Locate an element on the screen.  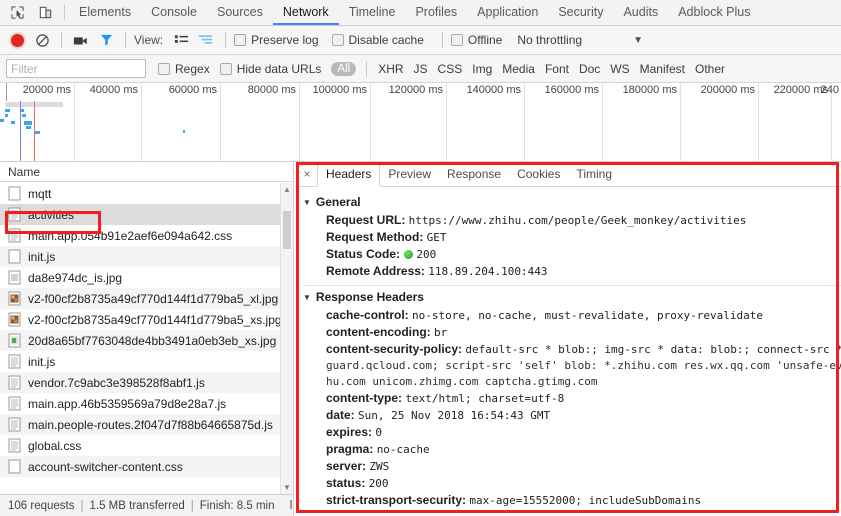
column-header-name: Name is located at coordinates (146, 172).